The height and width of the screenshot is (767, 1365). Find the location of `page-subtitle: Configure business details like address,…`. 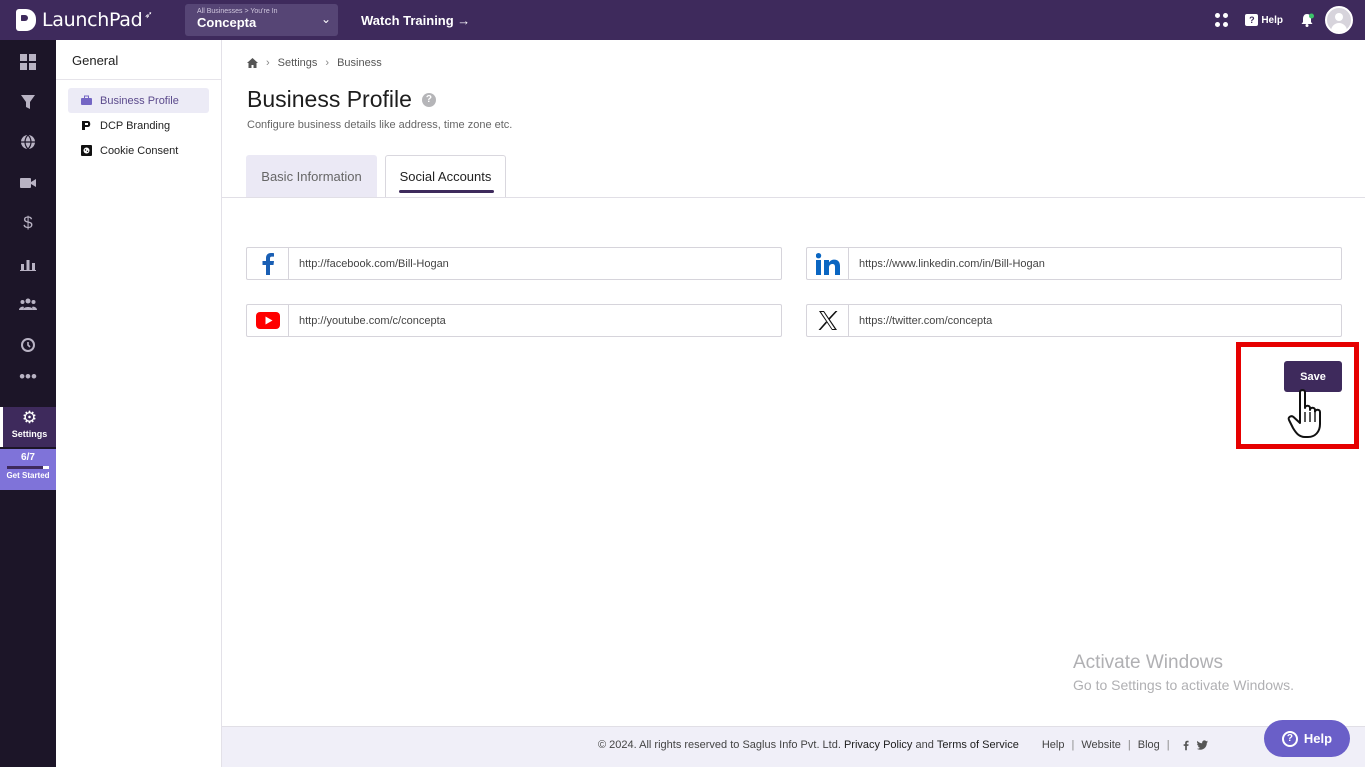

page-subtitle: Configure business details like address,… is located at coordinates (380, 125).